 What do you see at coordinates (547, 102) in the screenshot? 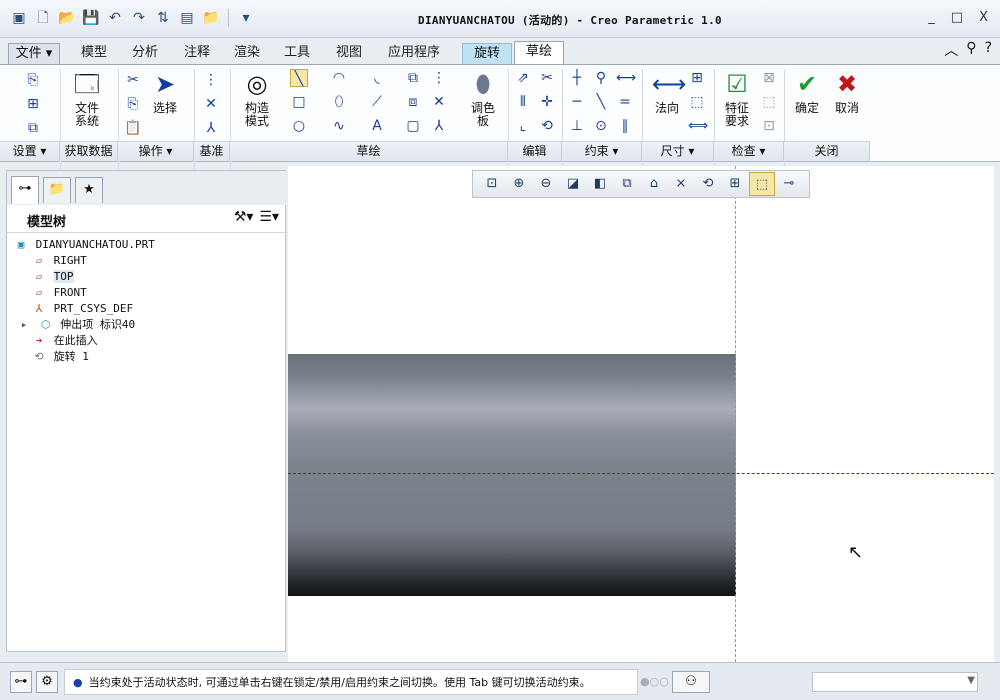
I see `delete-segment-icon: ✛` at bounding box center [547, 102].